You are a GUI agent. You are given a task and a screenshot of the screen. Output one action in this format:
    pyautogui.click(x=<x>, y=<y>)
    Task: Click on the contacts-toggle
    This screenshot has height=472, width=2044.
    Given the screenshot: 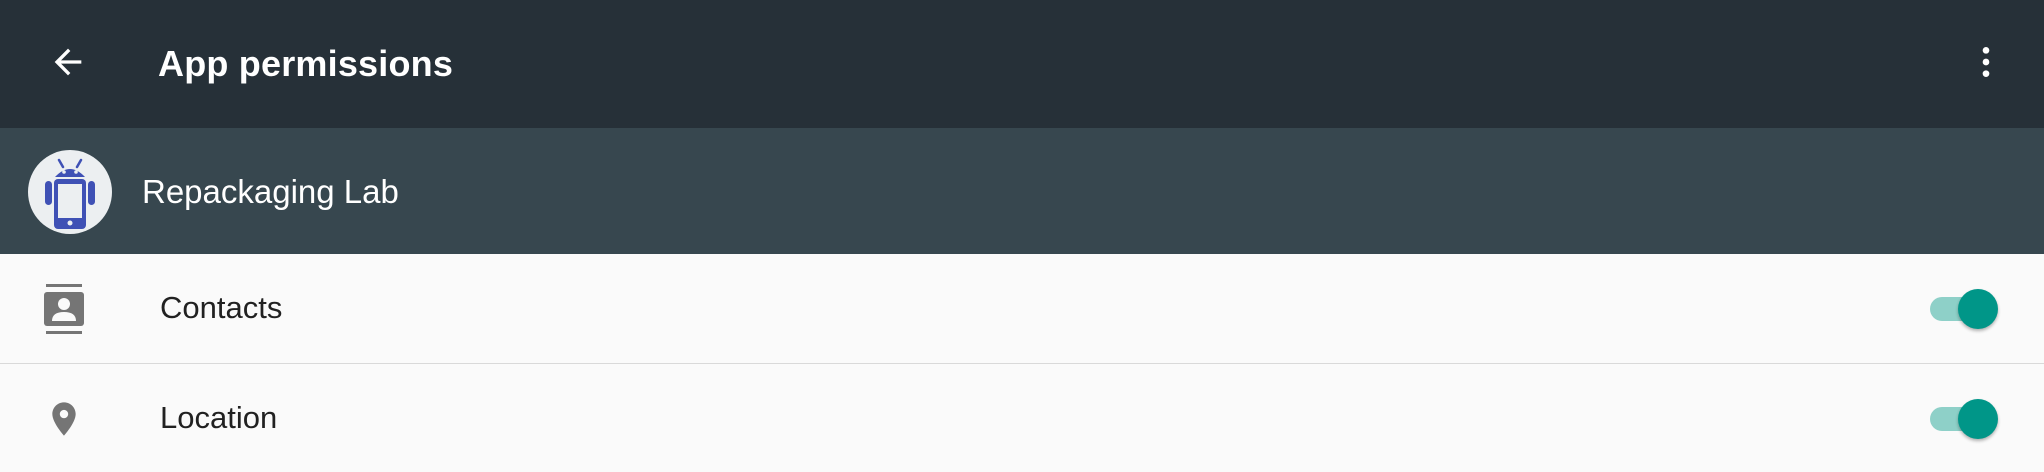 What is the action you would take?
    pyautogui.click(x=1962, y=308)
    